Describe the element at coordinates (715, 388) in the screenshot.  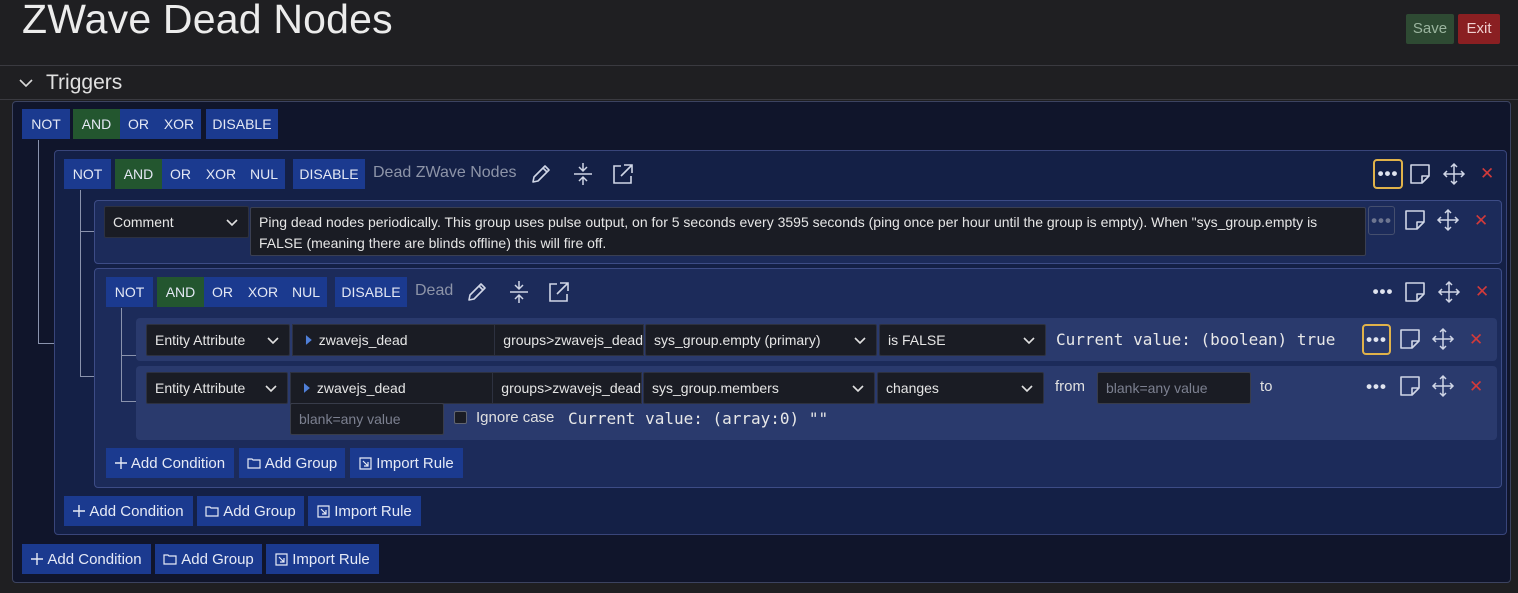
I see `attribute-value: sys_group.members` at that location.